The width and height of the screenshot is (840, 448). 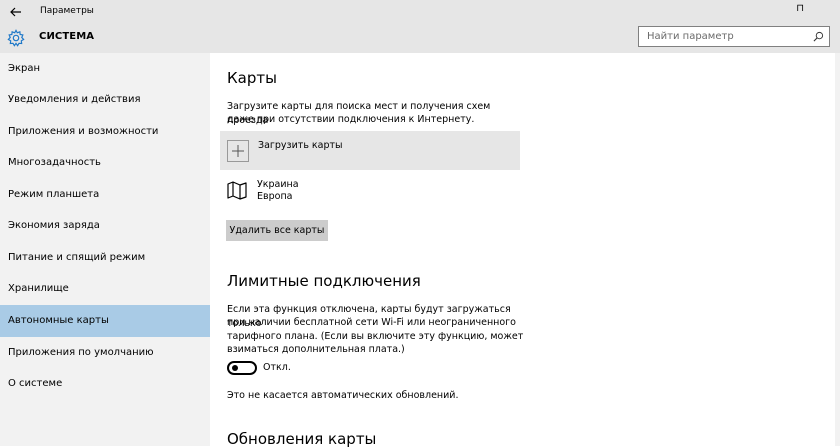 I want to click on map-icon, so click(x=237, y=190).